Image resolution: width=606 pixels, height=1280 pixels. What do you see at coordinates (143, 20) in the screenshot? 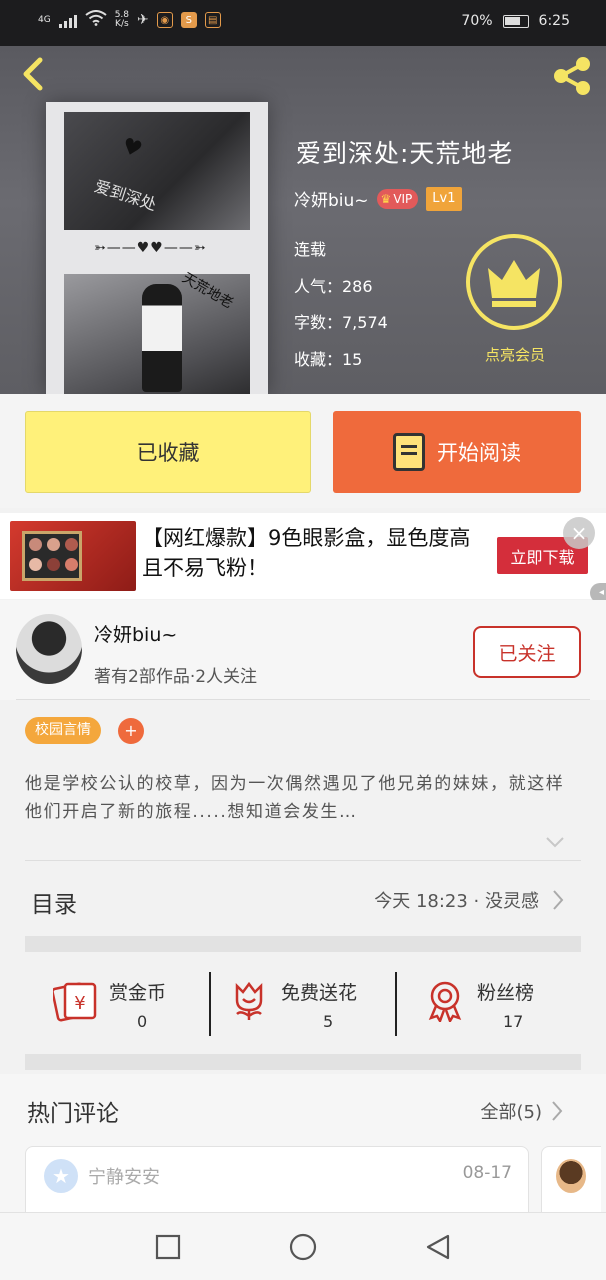
I see `bird-icon: ✈` at bounding box center [143, 20].